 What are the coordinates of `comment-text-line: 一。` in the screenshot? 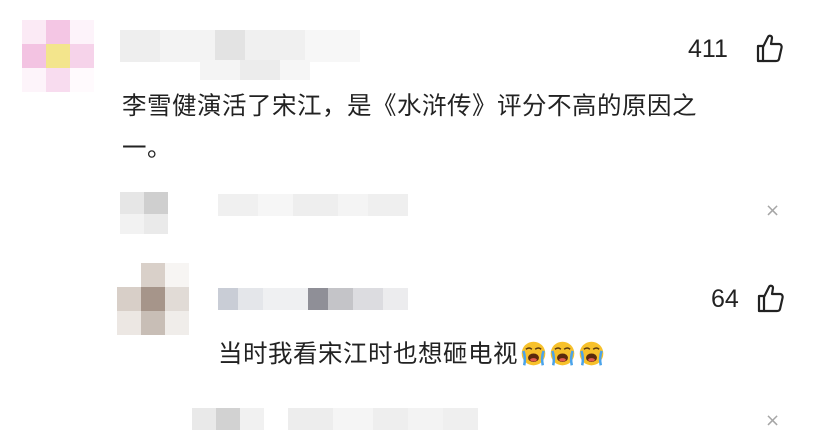 It's located at (147, 147).